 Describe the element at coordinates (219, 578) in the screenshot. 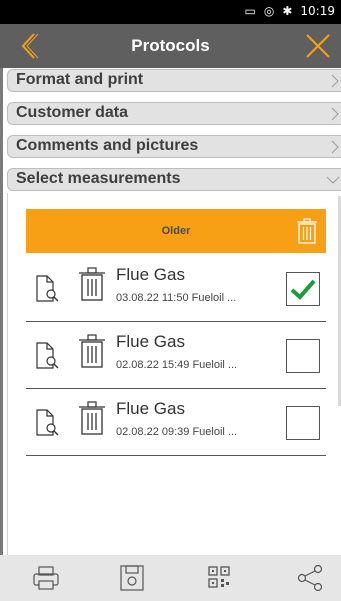

I see `qr-code-icon` at that location.